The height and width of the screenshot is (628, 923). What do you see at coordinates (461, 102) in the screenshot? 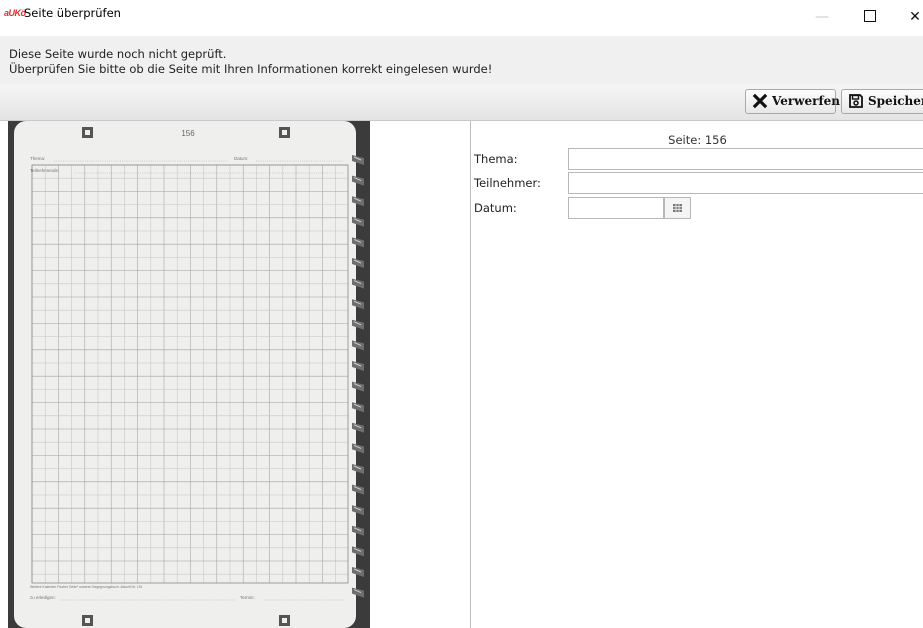
I see `toolbar: Verwerfen Speichern` at bounding box center [461, 102].